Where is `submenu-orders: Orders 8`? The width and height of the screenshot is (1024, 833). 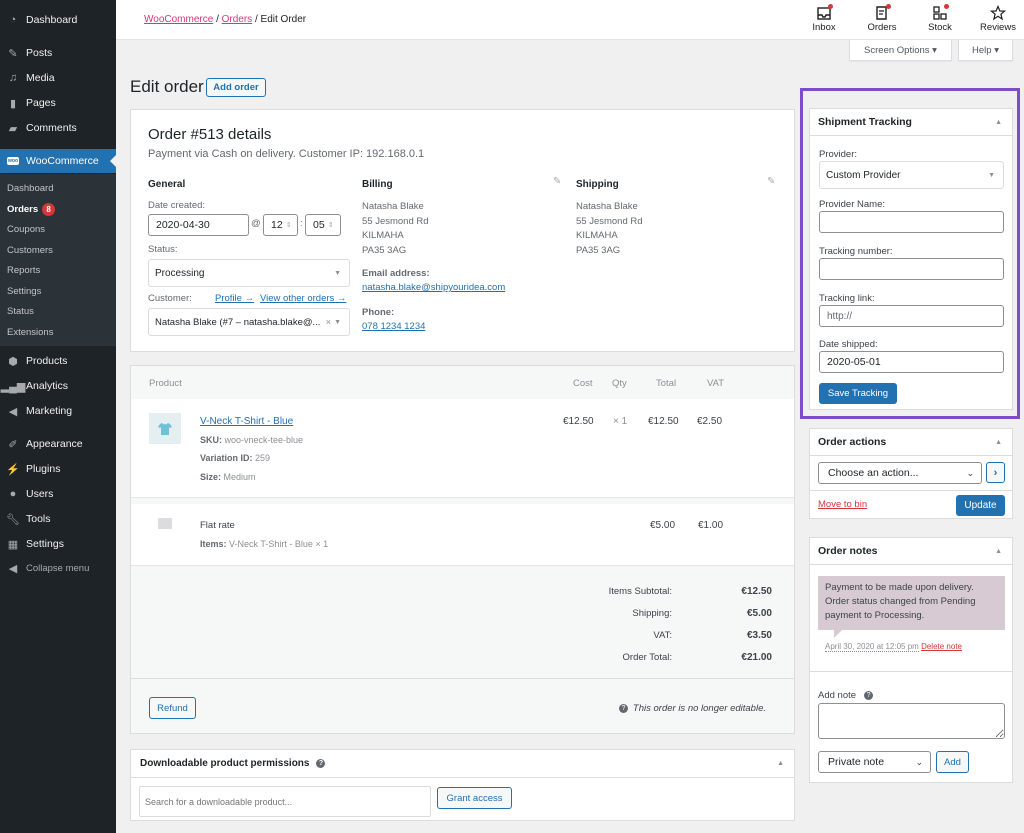
submenu-orders: Orders 8 is located at coordinates (31, 209).